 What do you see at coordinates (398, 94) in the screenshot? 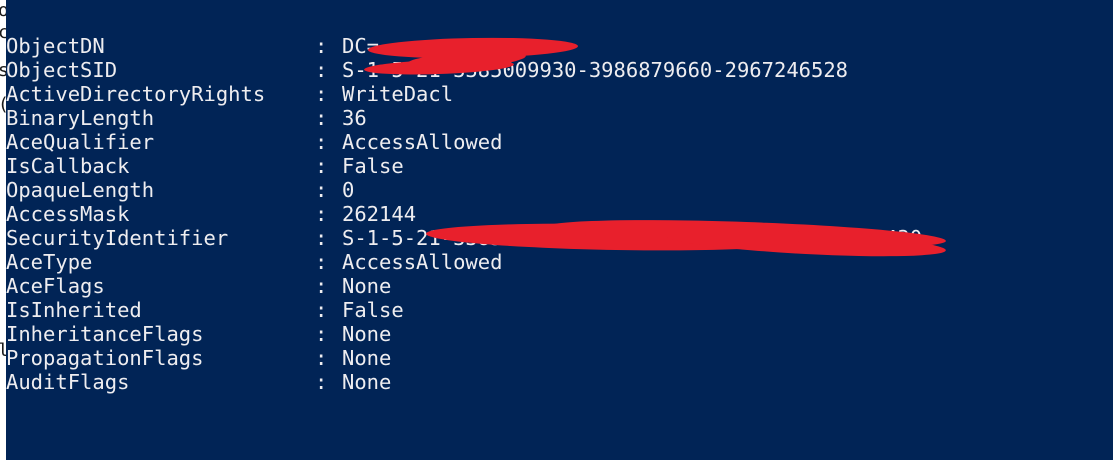
I see `property-value: WriteDacl` at bounding box center [398, 94].